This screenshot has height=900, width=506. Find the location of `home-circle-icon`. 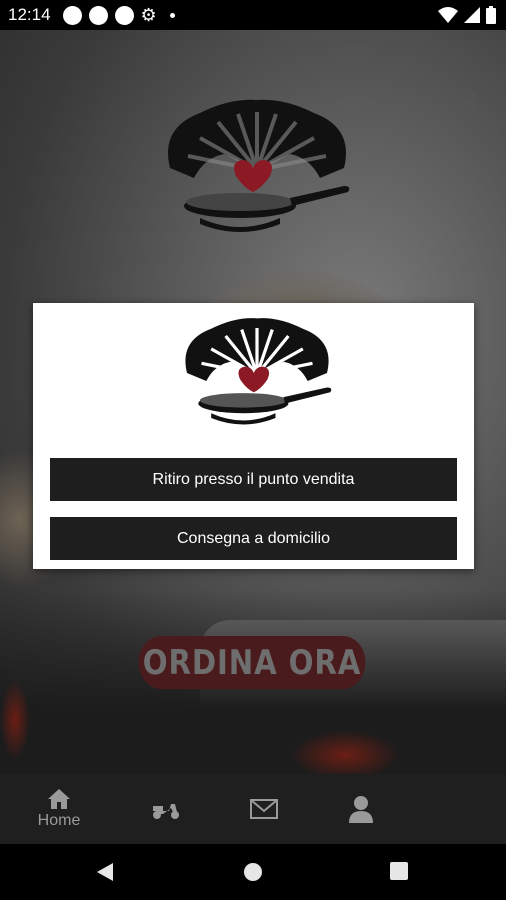

home-circle-icon is located at coordinates (253, 872).